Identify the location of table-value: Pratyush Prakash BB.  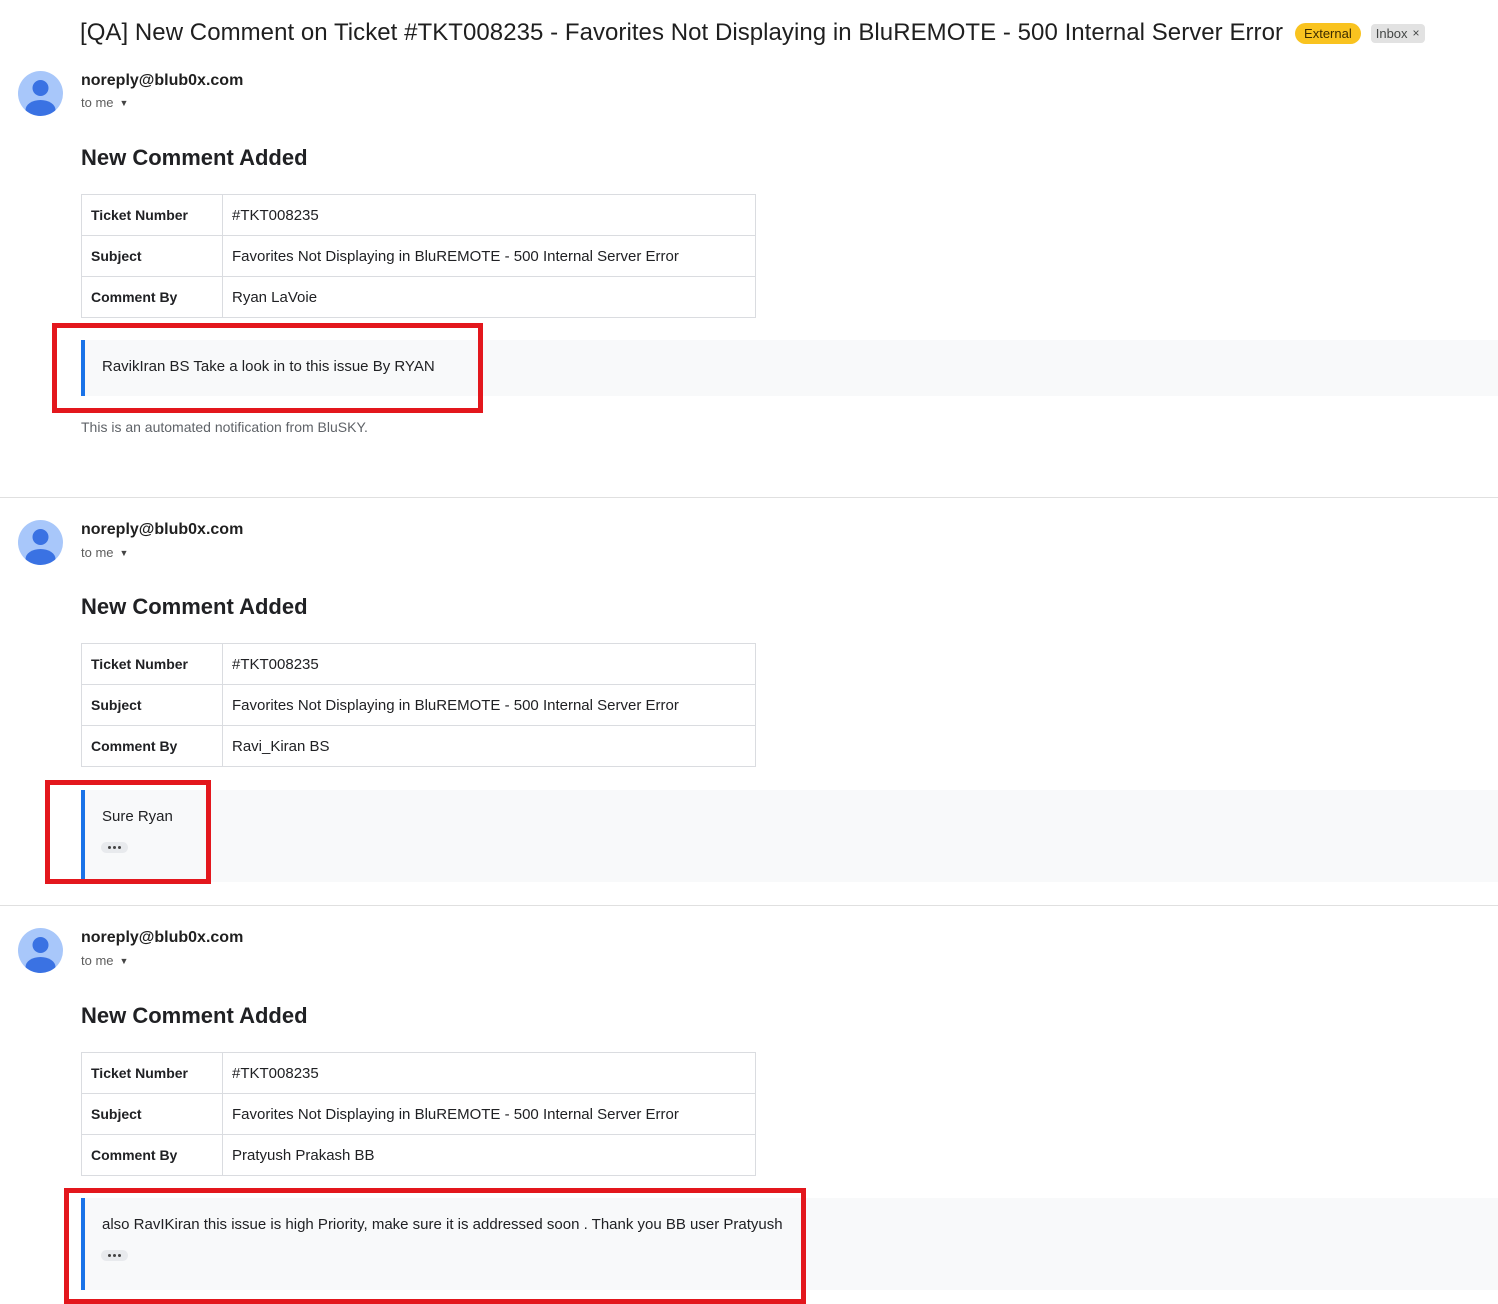
(489, 1155).